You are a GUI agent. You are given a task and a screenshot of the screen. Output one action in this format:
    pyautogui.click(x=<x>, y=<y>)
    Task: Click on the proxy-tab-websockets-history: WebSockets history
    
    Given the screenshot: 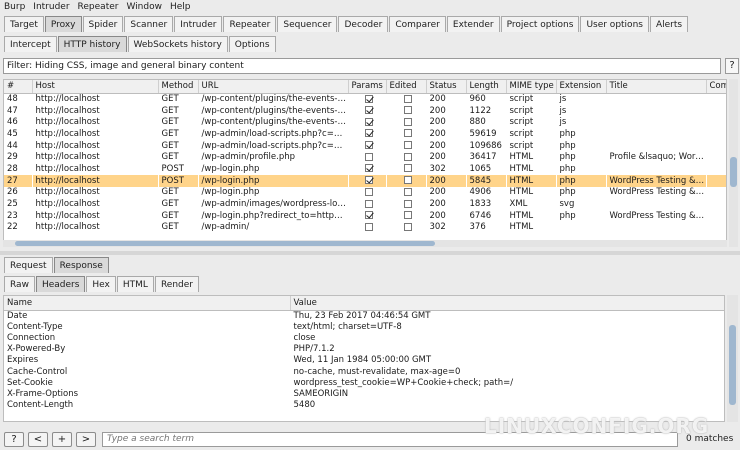 What is the action you would take?
    pyautogui.click(x=177, y=44)
    